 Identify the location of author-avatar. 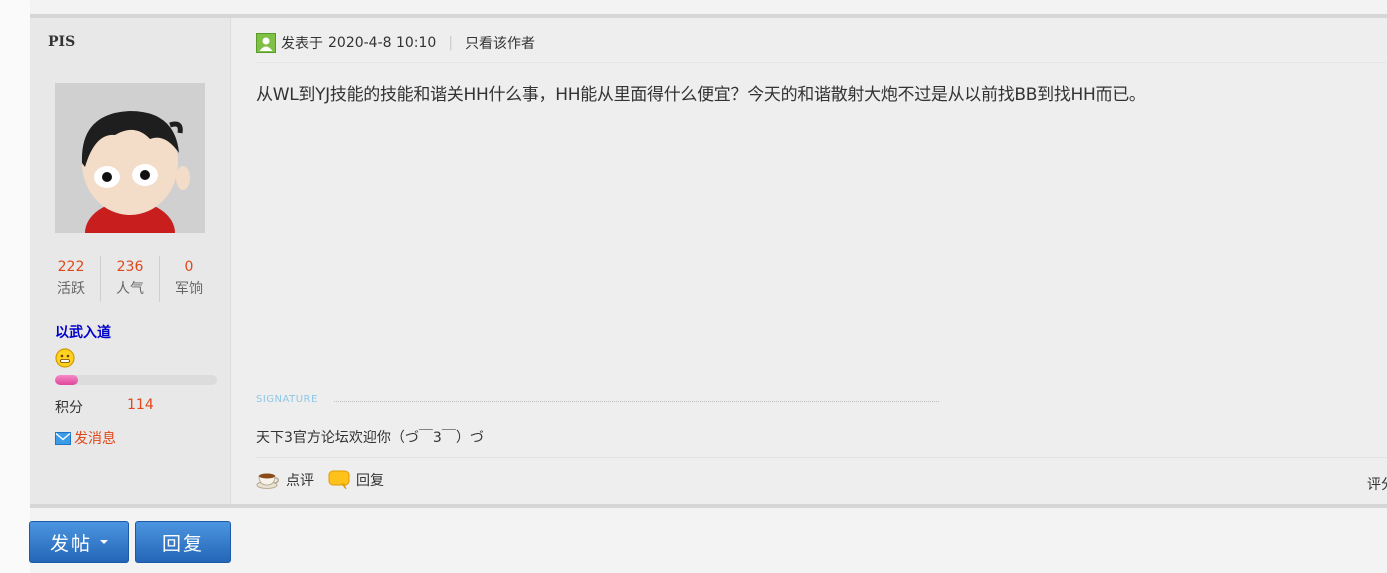
(130, 158).